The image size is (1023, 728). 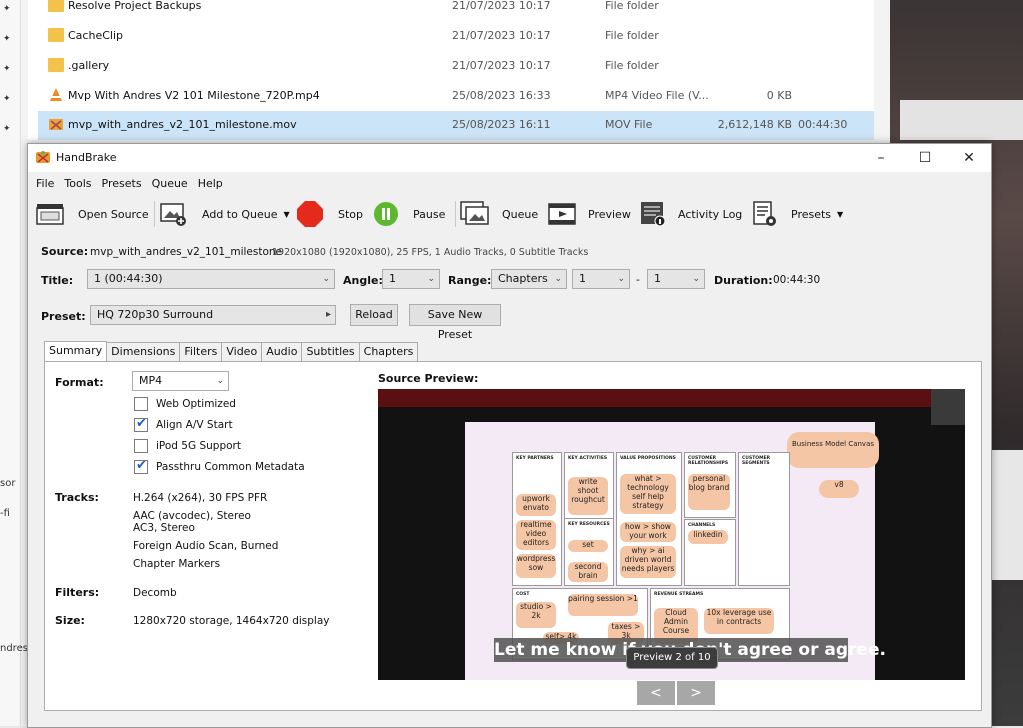 I want to click on close-button: ✕, so click(x=969, y=158).